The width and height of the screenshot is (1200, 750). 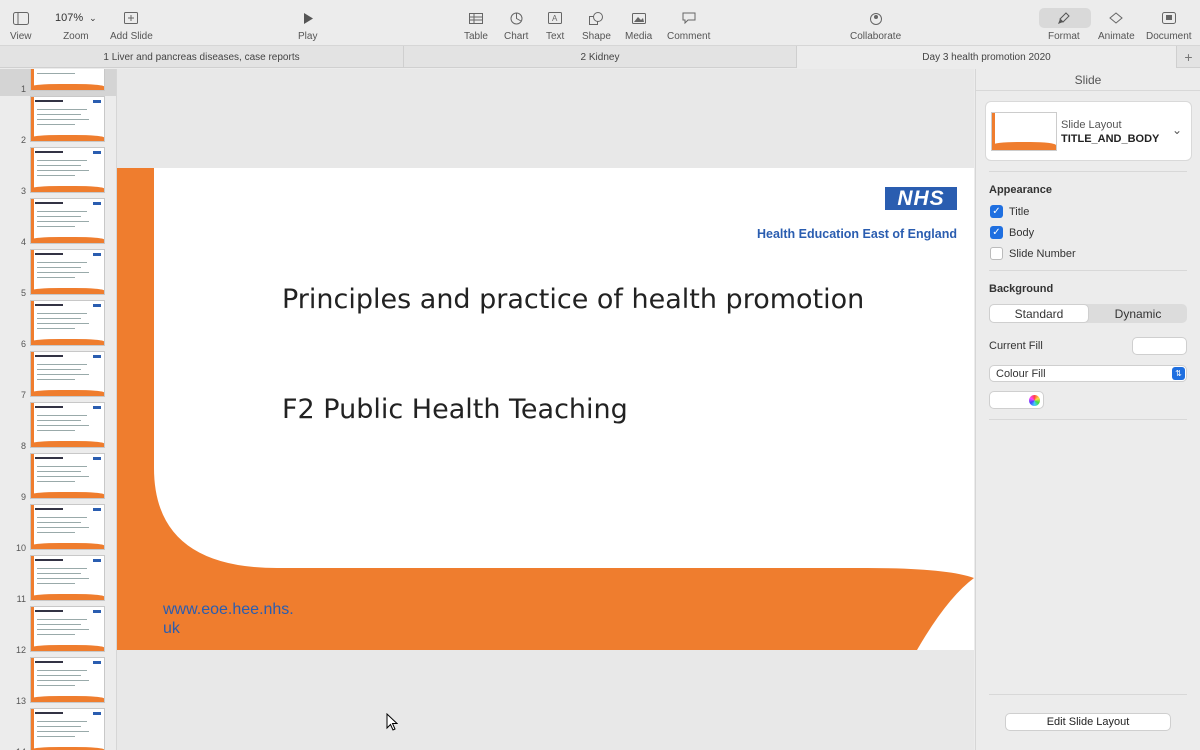 I want to click on current-fill-swatch, so click(x=1159, y=346).